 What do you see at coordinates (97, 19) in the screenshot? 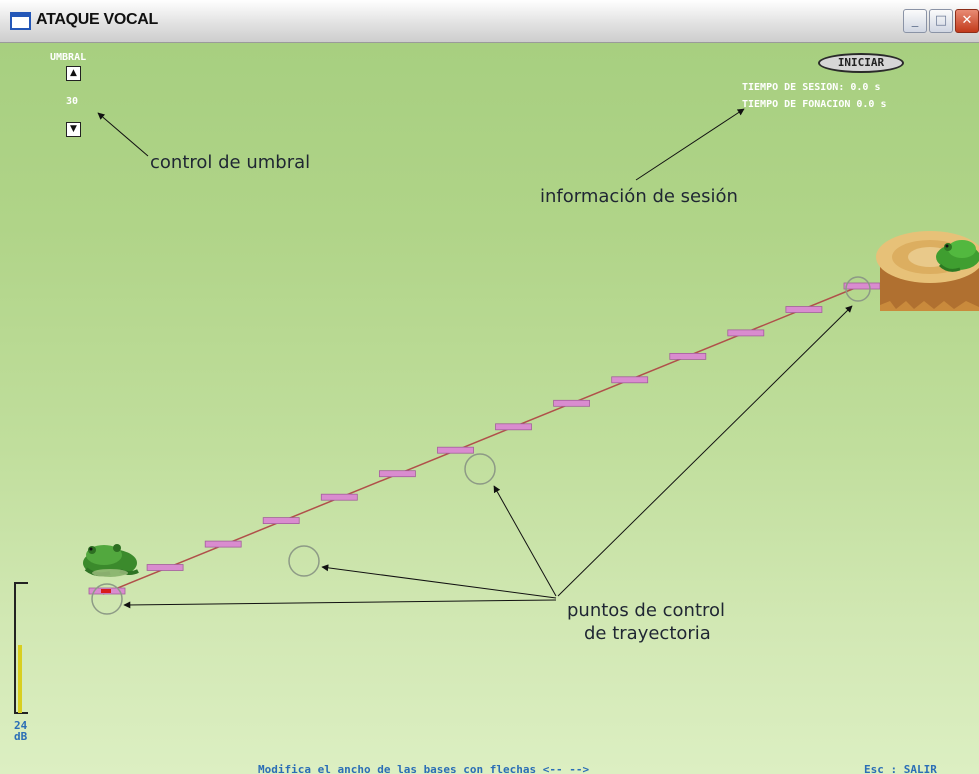
I see `window-title: ATAQUE VOCAL` at bounding box center [97, 19].